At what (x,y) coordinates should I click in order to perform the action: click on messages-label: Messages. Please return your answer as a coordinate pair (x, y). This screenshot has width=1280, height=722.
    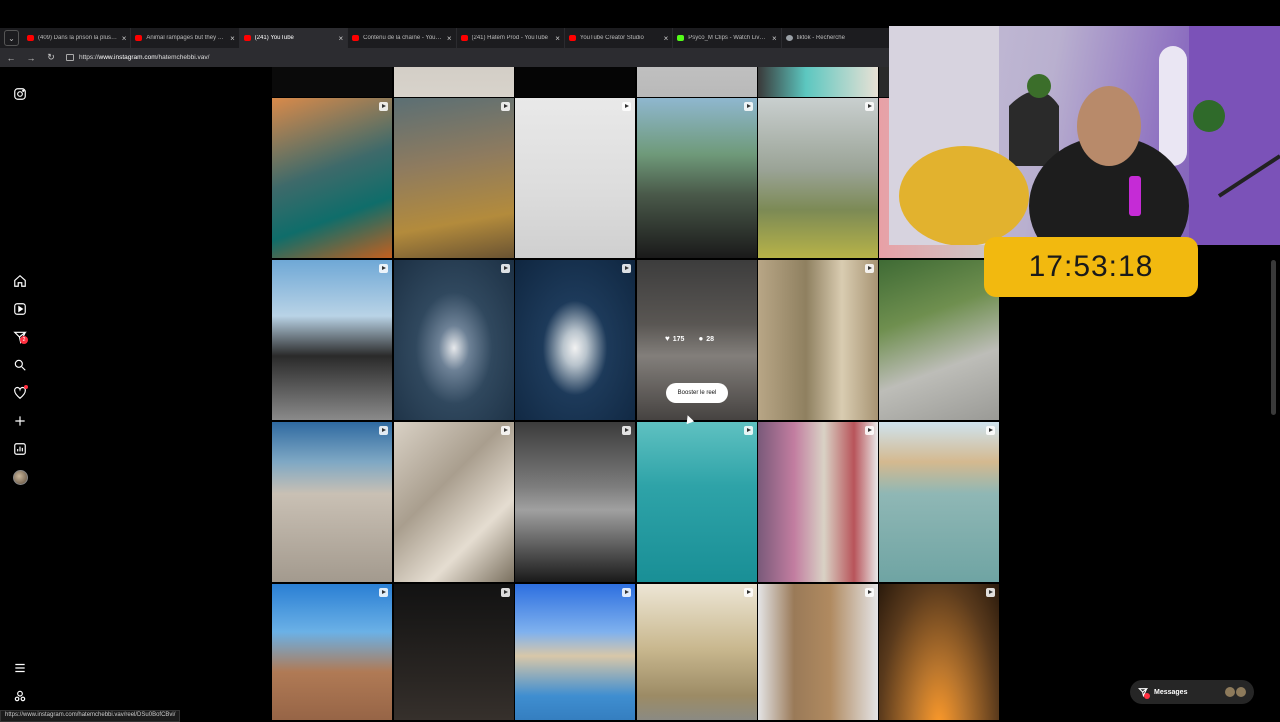
    Looking at the image, I should click on (1171, 692).